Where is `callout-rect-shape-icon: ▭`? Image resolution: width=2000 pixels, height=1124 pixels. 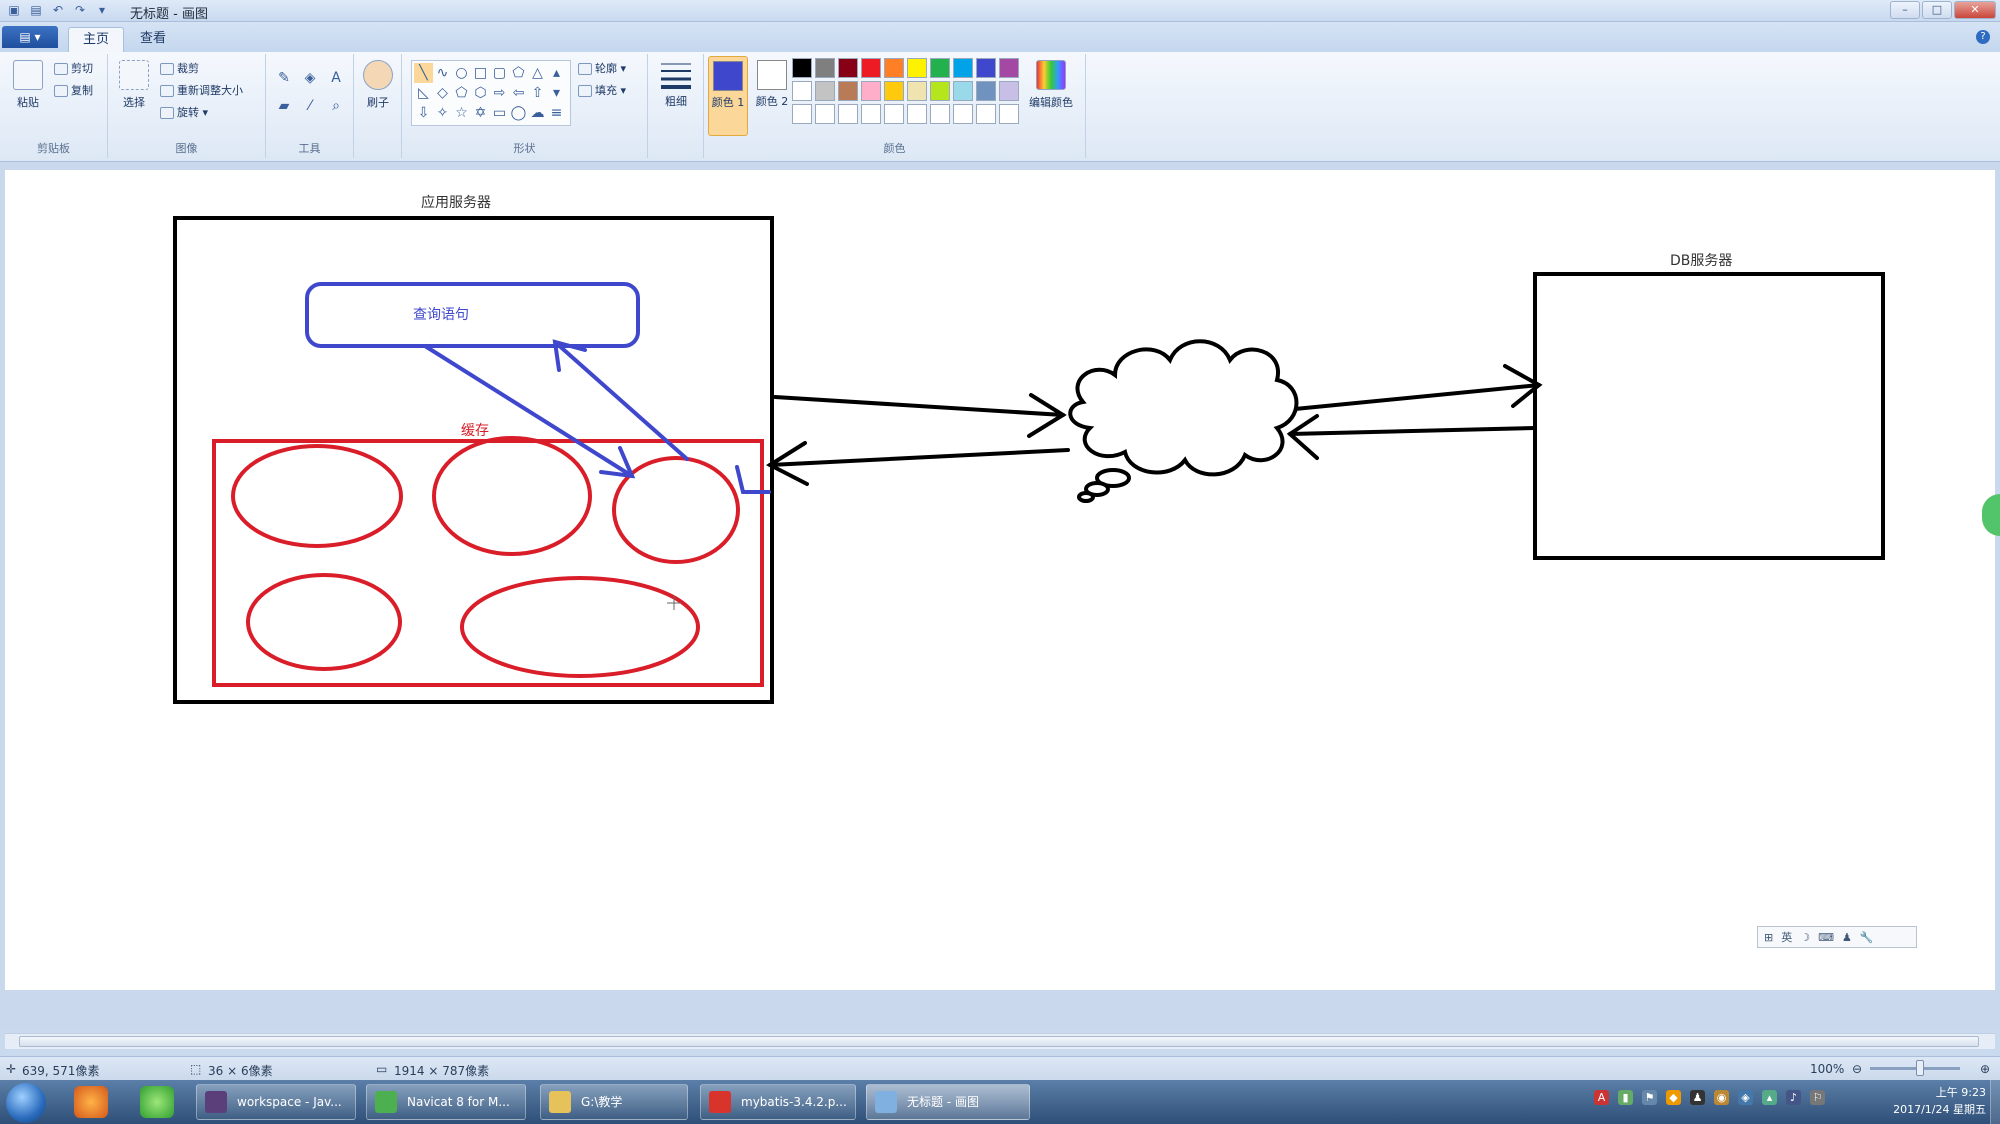
callout-rect-shape-icon: ▭ is located at coordinates (499, 113).